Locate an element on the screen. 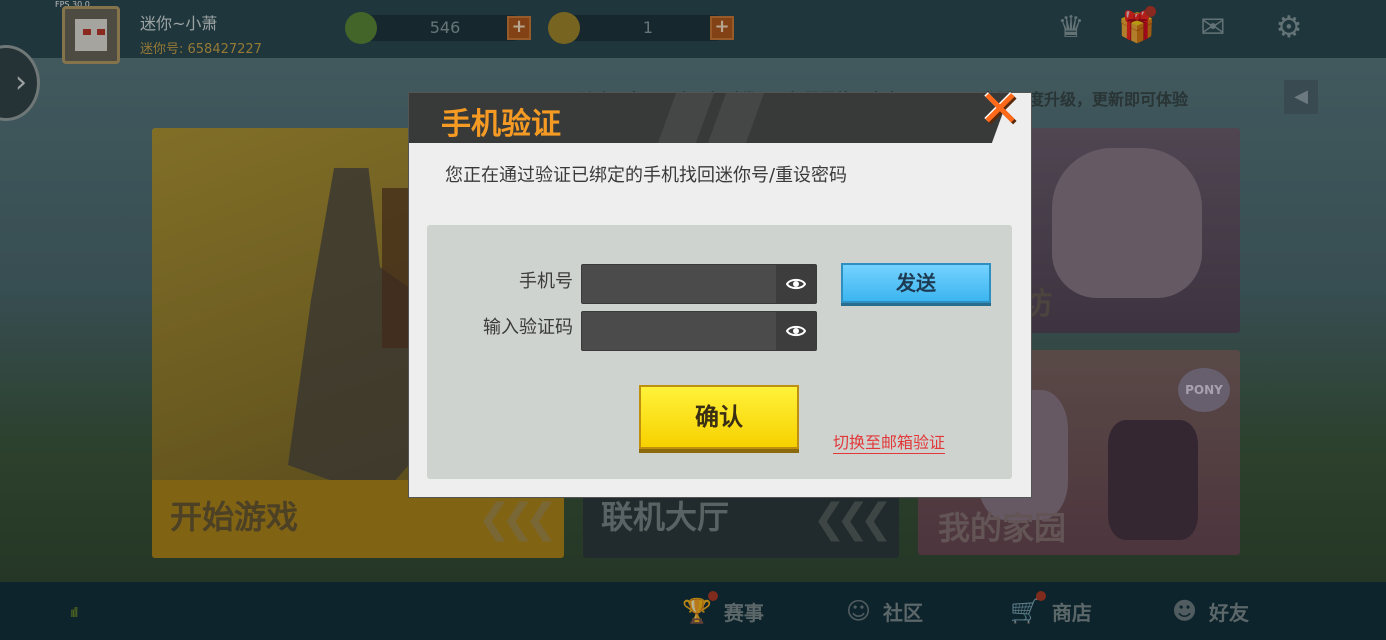  phone-input is located at coordinates (679, 284).